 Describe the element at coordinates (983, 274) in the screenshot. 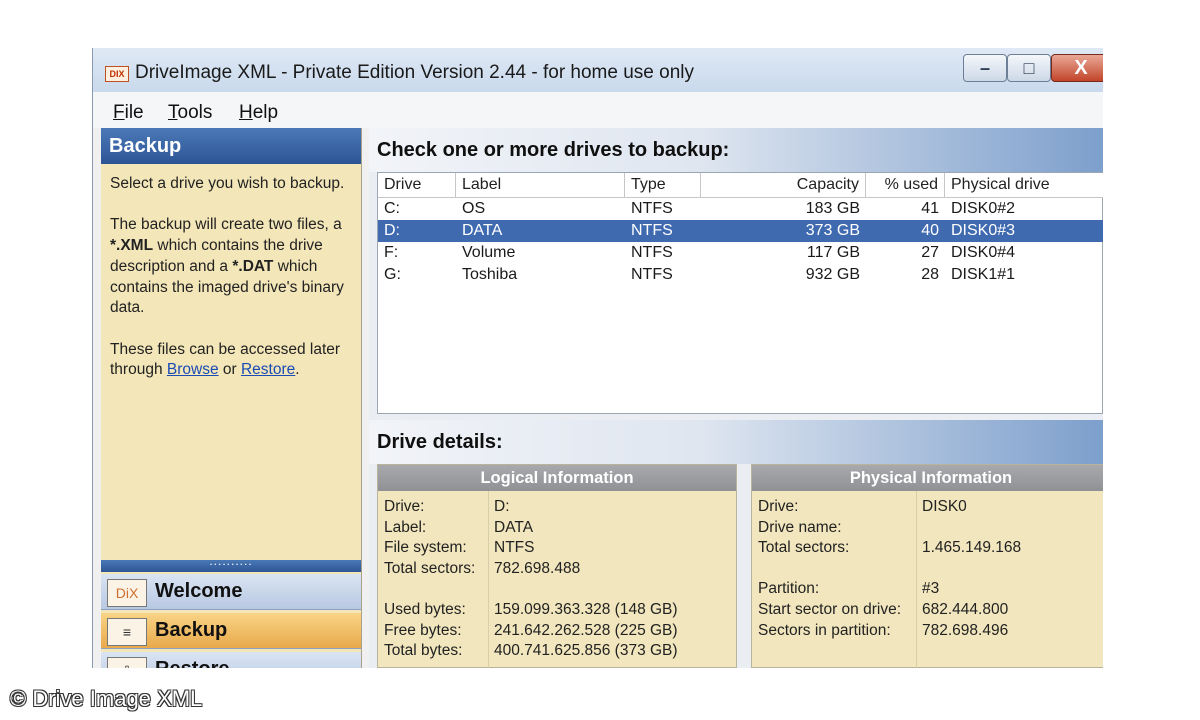

I see `drive-cell-physical: DISK1#1` at that location.